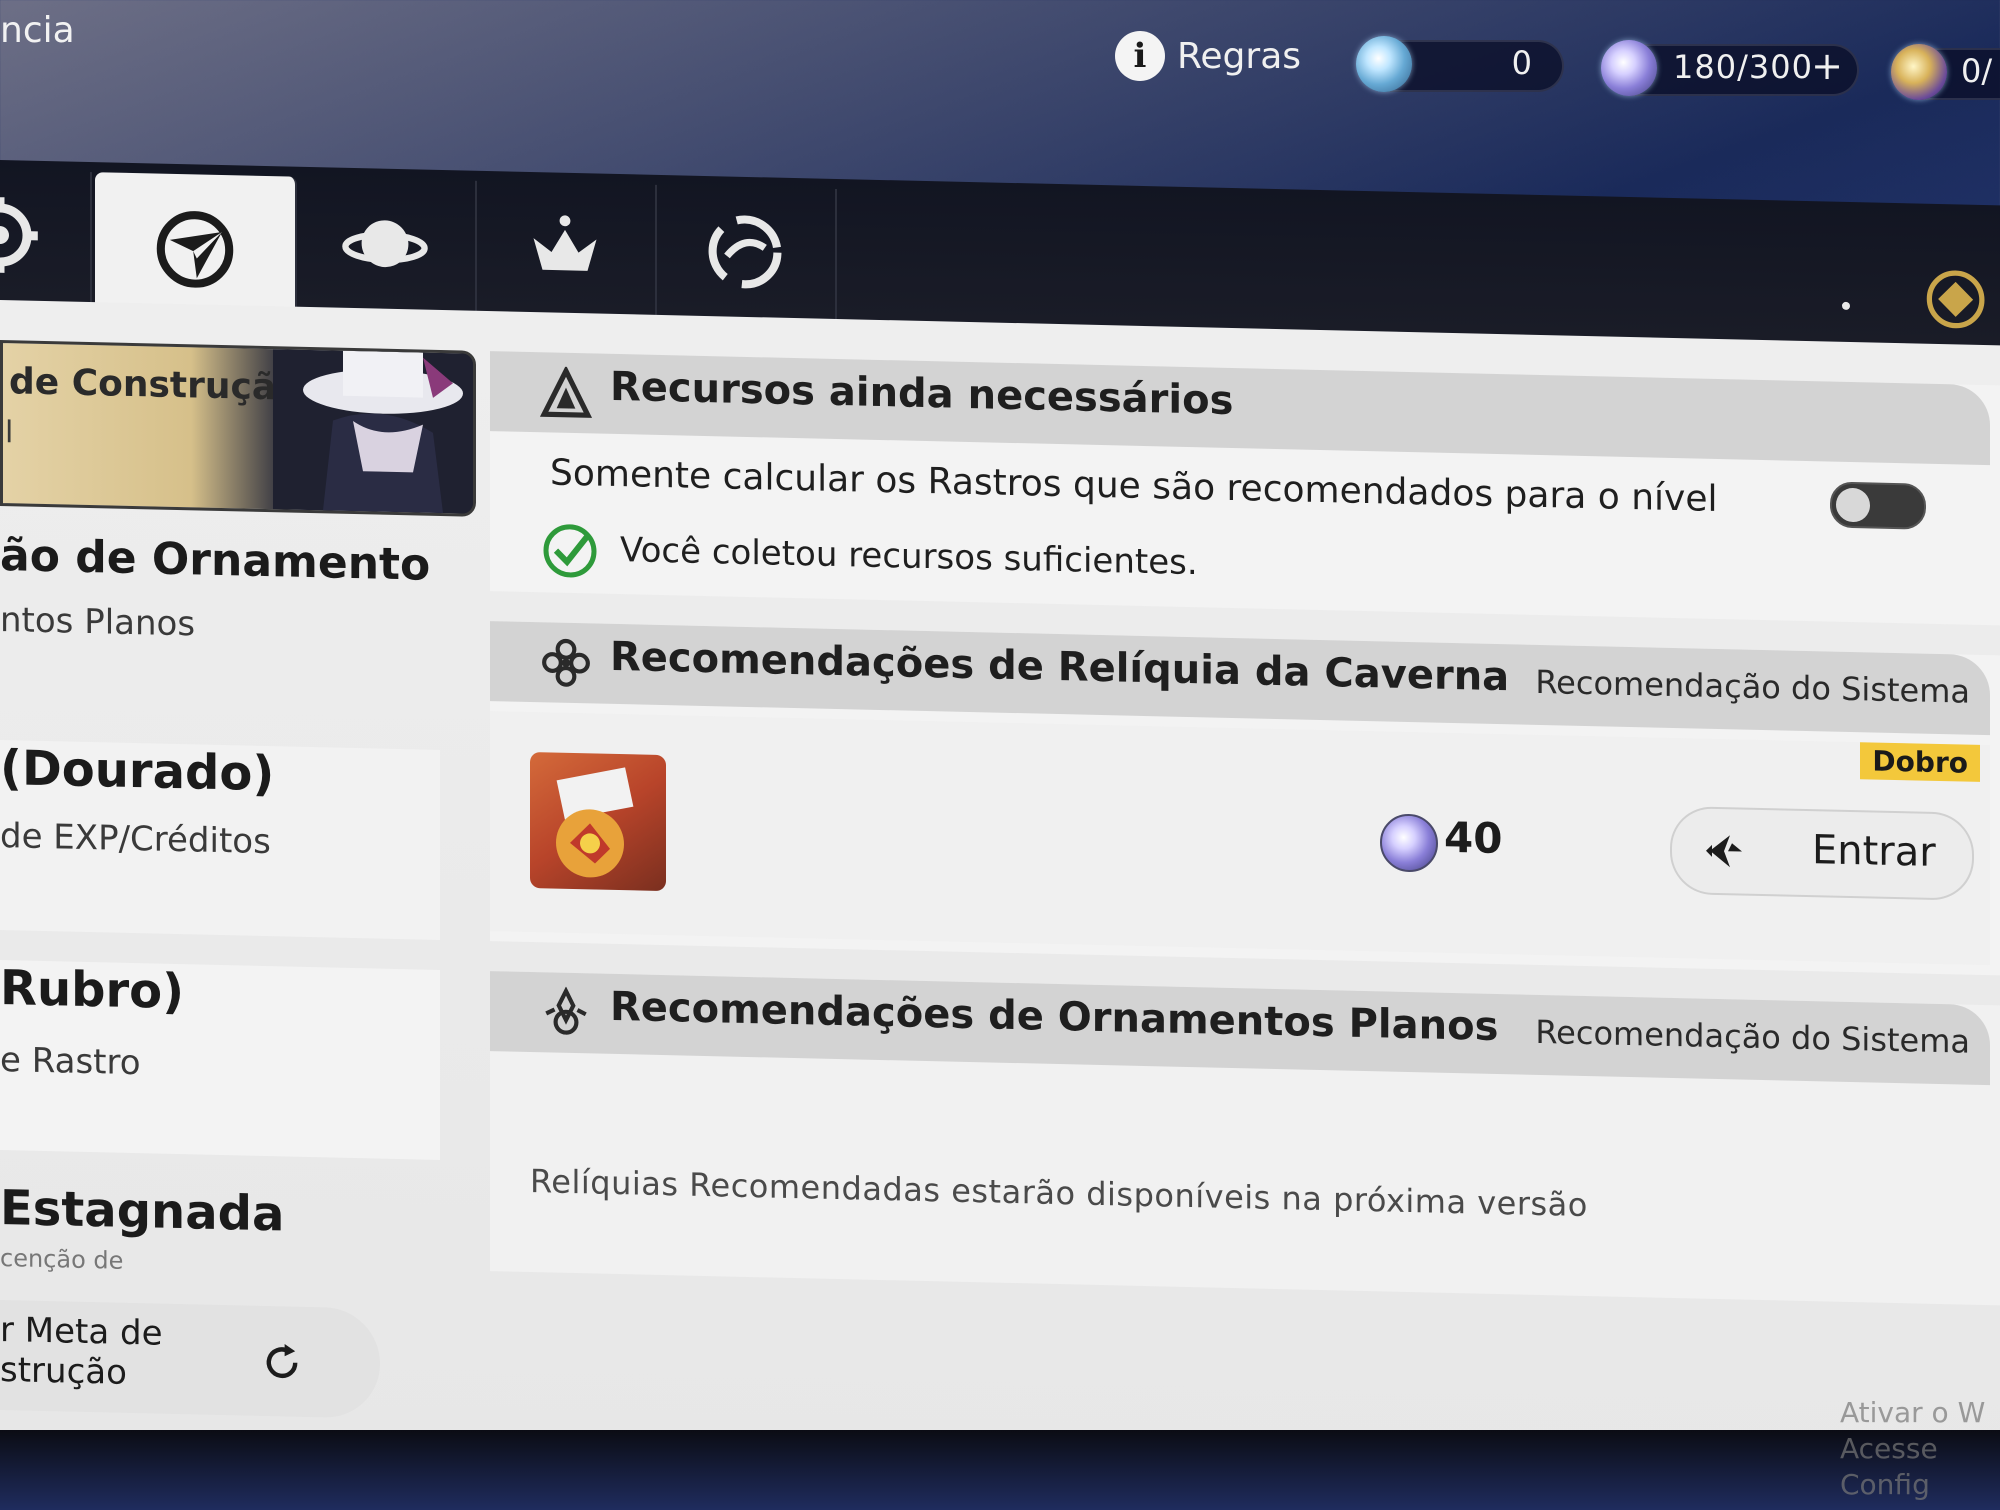 Image resolution: width=2000 pixels, height=1510 pixels. I want to click on sidebar-item-stagnant: Estagnada cenção de, so click(220, 1250).